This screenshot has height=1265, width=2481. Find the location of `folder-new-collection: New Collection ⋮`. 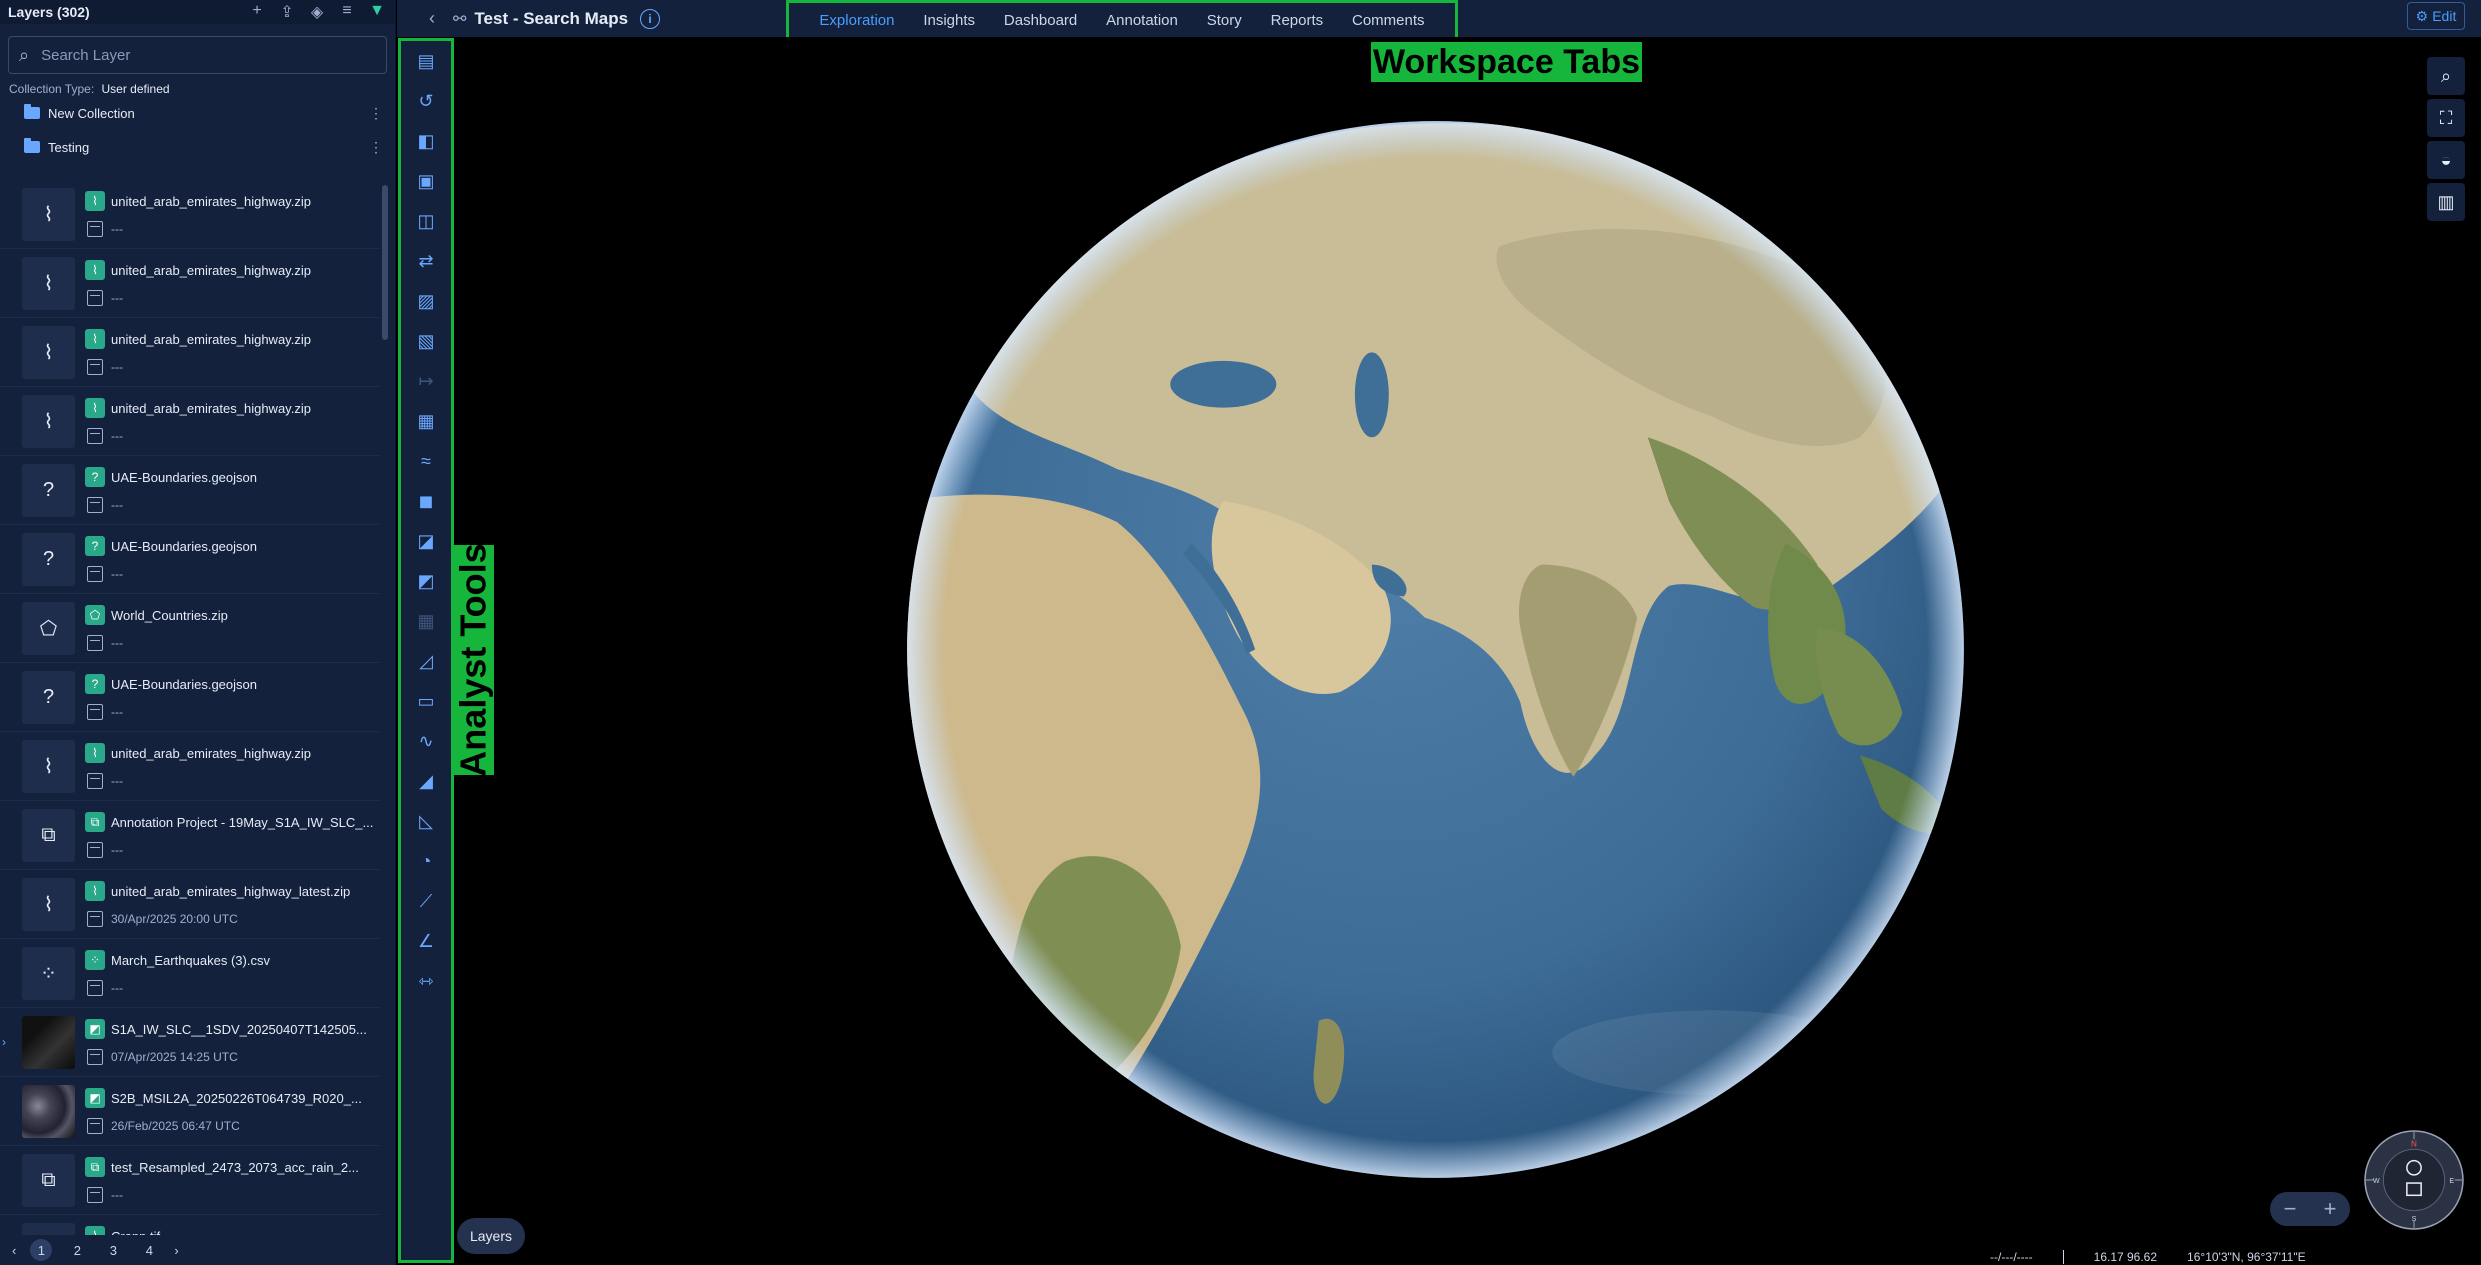

folder-new-collection: New Collection ⋮ is located at coordinates (197, 113).